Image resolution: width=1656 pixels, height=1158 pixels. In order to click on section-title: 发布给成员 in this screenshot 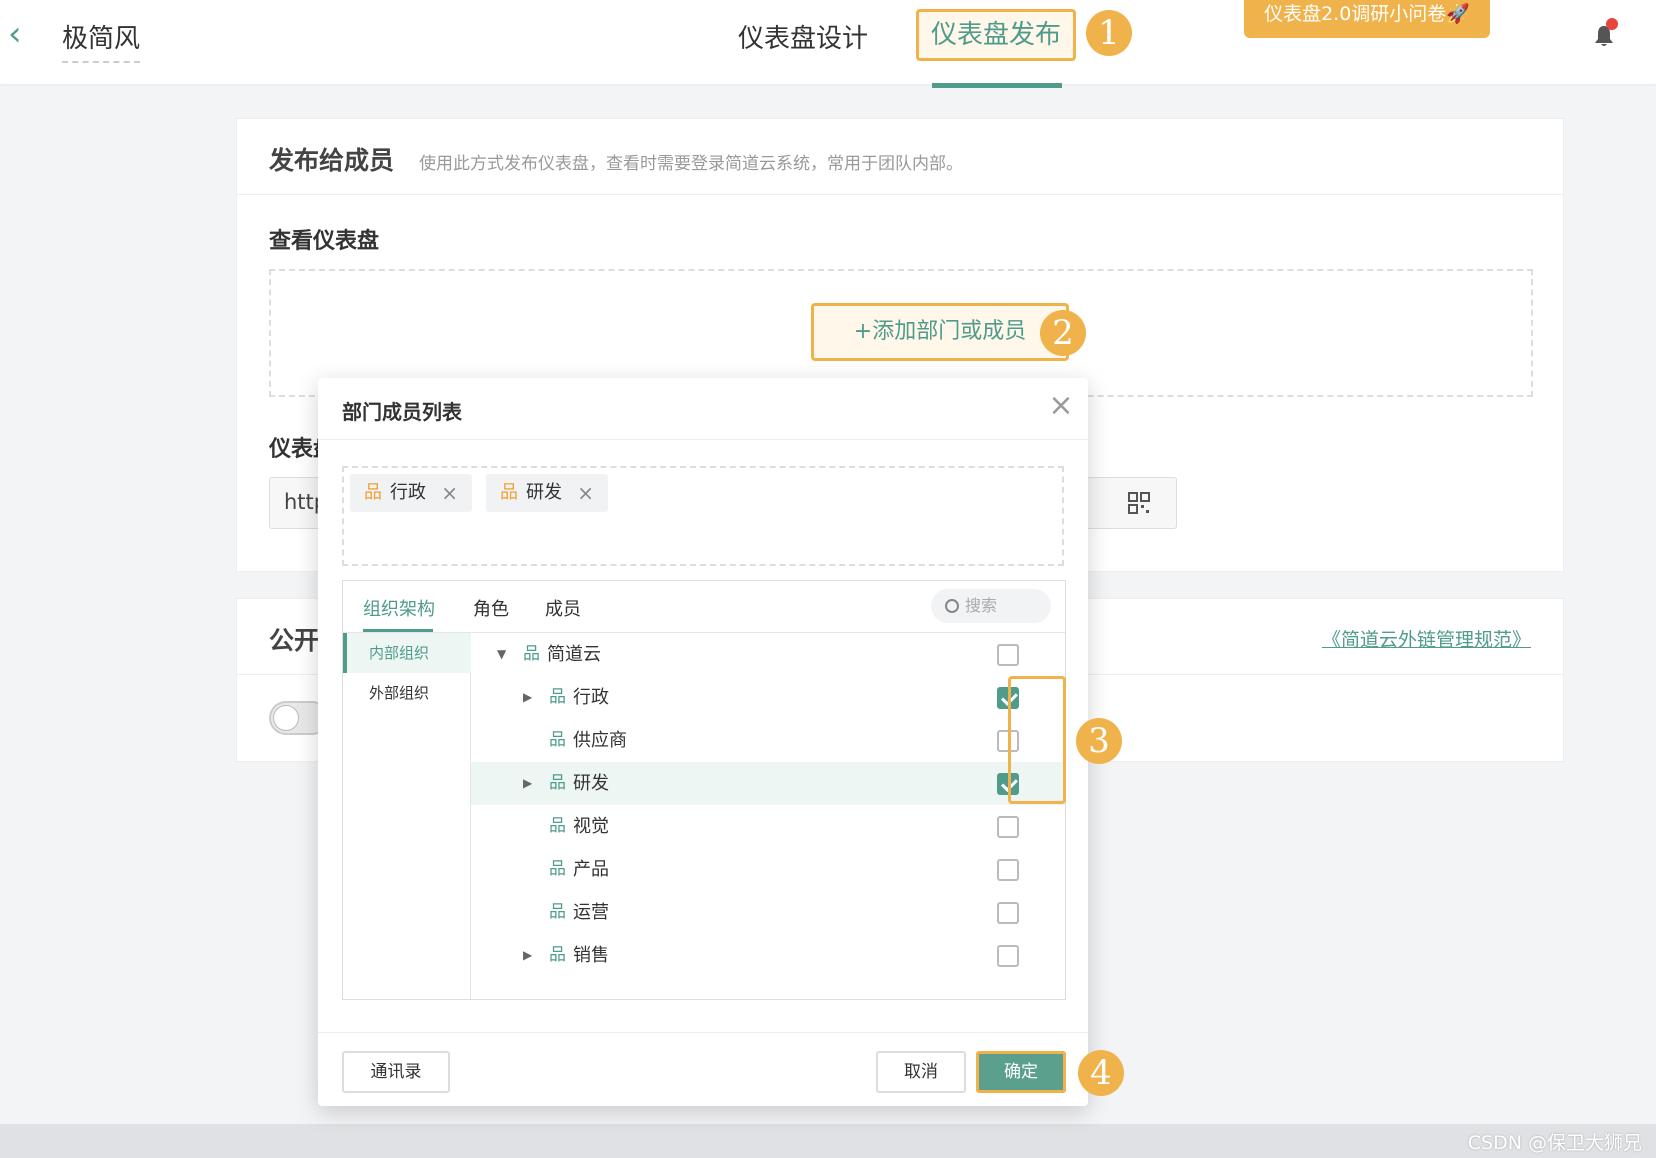, I will do `click(332, 160)`.